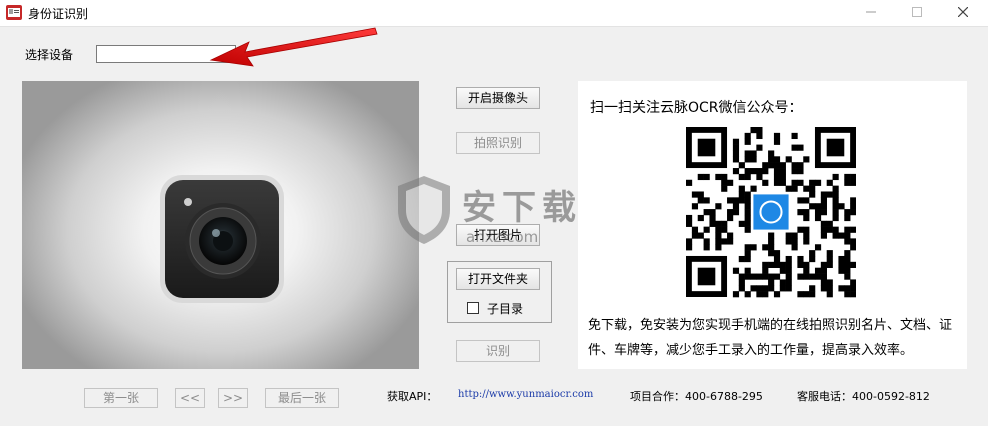 This screenshot has width=988, height=426. What do you see at coordinates (498, 98) in the screenshot?
I see `open-camera-button: 开启摄像头` at bounding box center [498, 98].